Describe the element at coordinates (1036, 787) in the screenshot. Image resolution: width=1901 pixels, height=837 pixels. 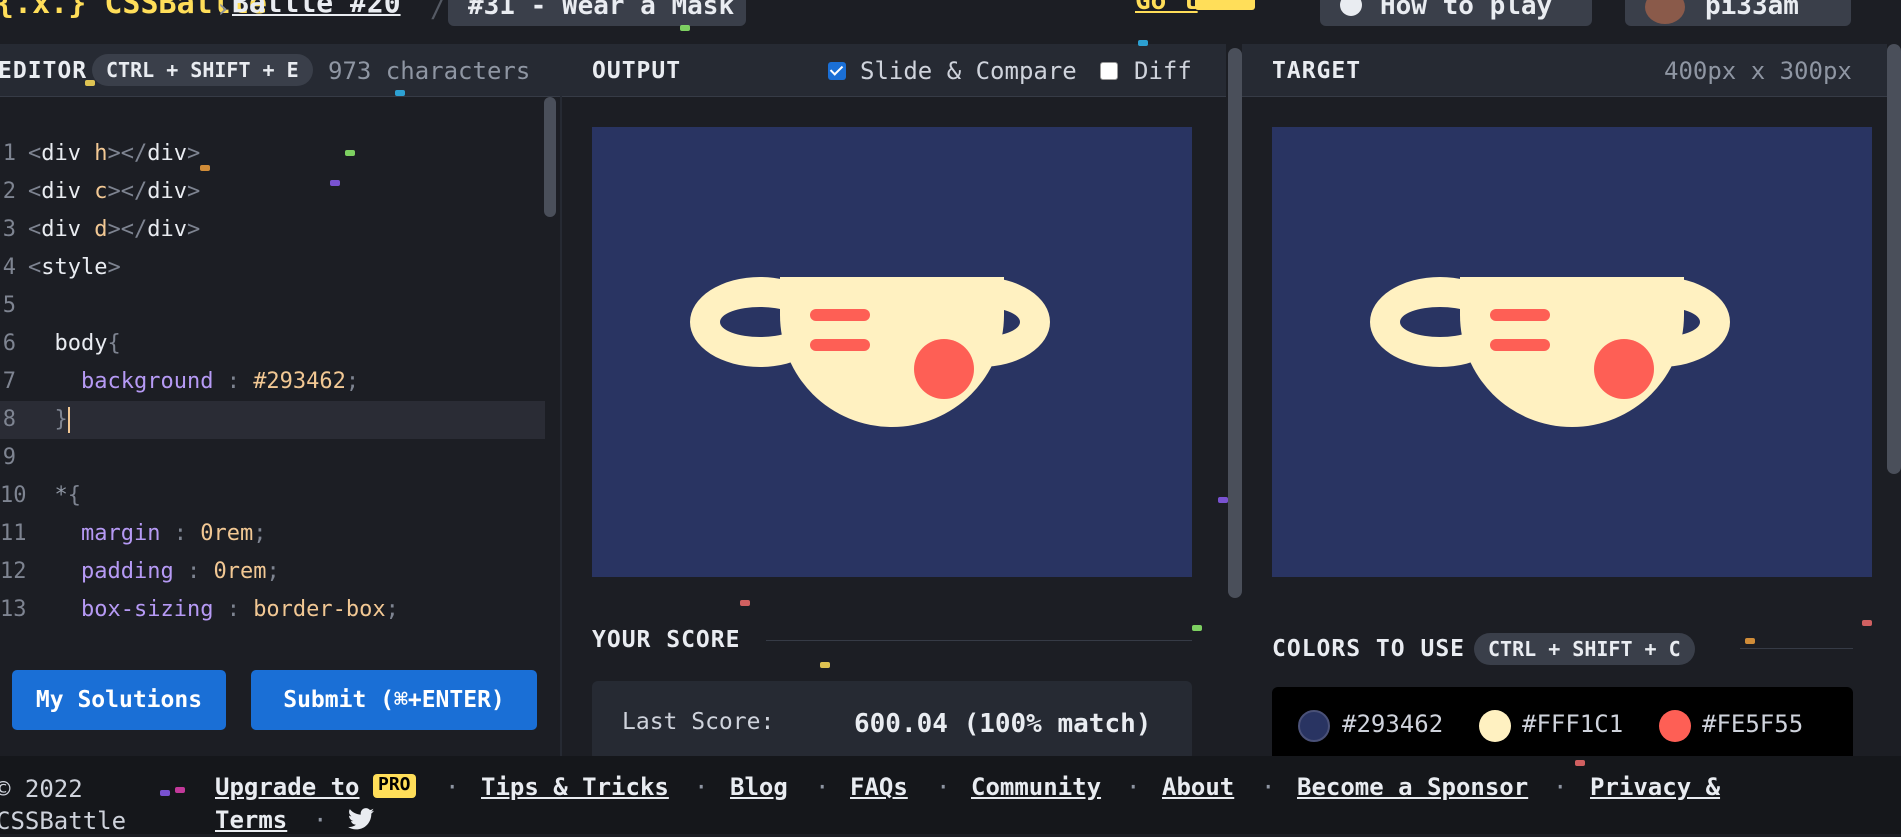
I see `community-link: Community` at that location.